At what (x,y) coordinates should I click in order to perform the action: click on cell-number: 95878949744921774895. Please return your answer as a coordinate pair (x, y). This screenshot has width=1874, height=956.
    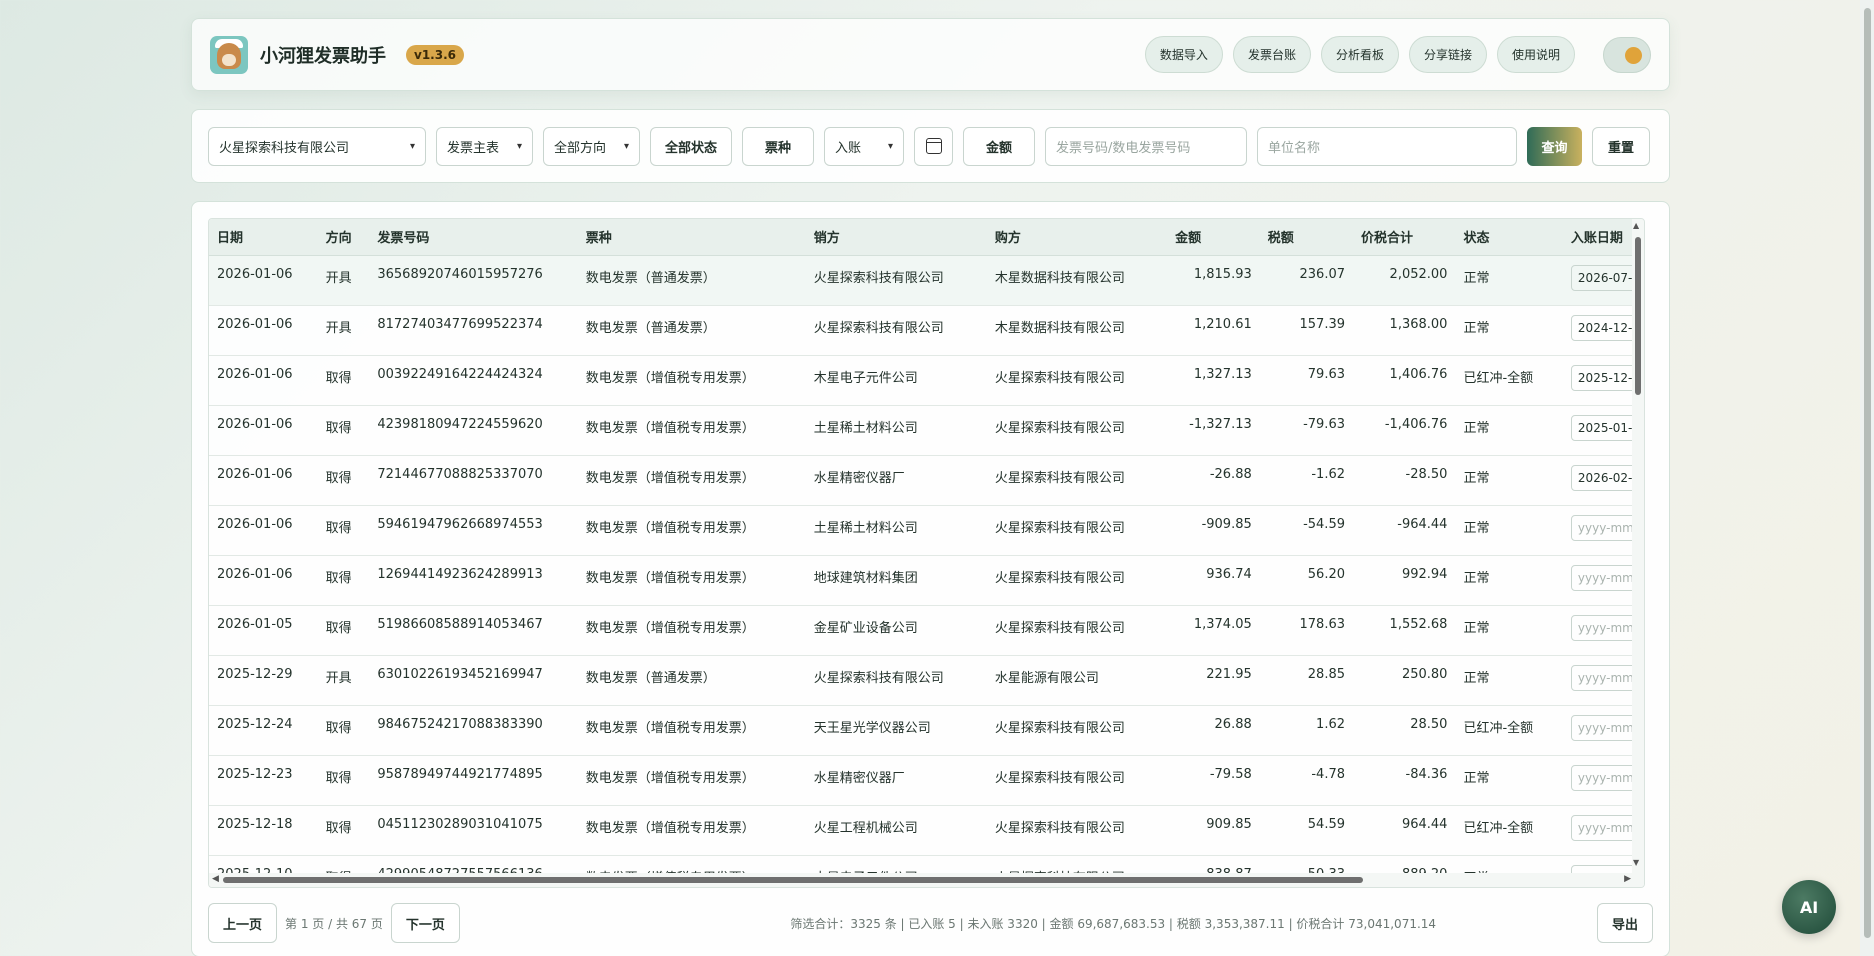
    Looking at the image, I should click on (473, 780).